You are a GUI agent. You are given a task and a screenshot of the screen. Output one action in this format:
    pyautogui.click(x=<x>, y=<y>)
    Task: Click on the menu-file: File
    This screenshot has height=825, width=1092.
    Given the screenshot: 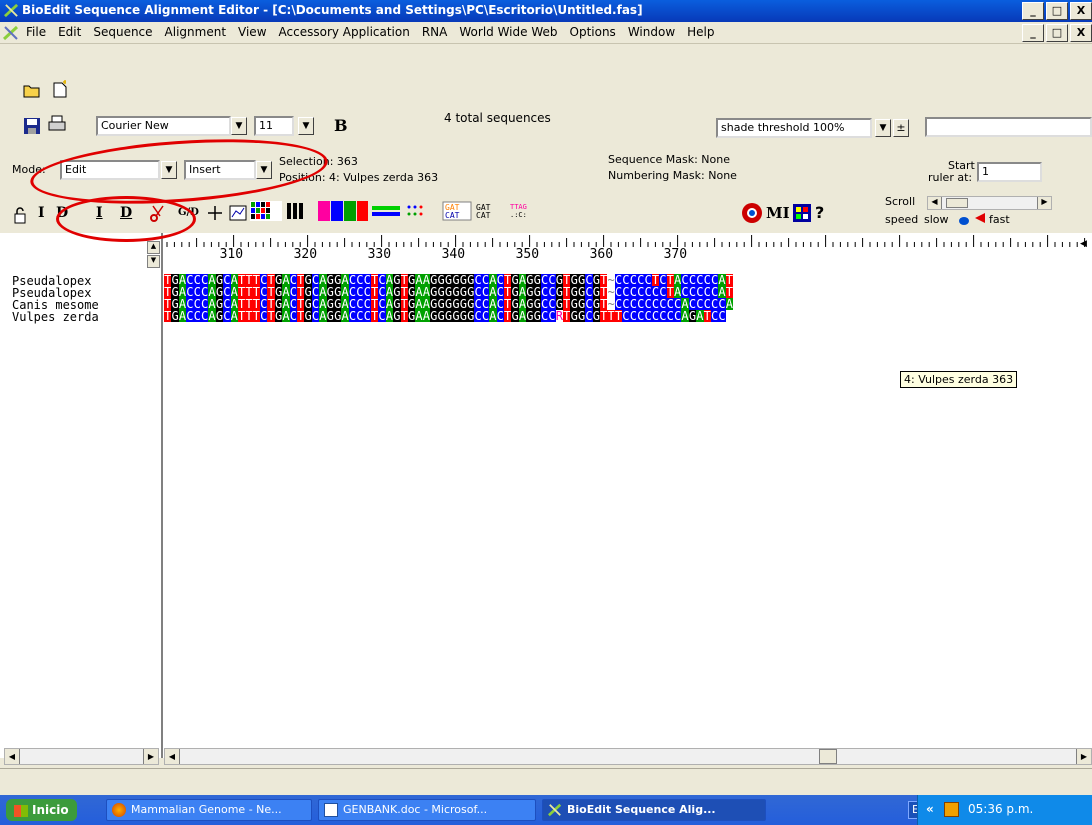 What is the action you would take?
    pyautogui.click(x=36, y=32)
    